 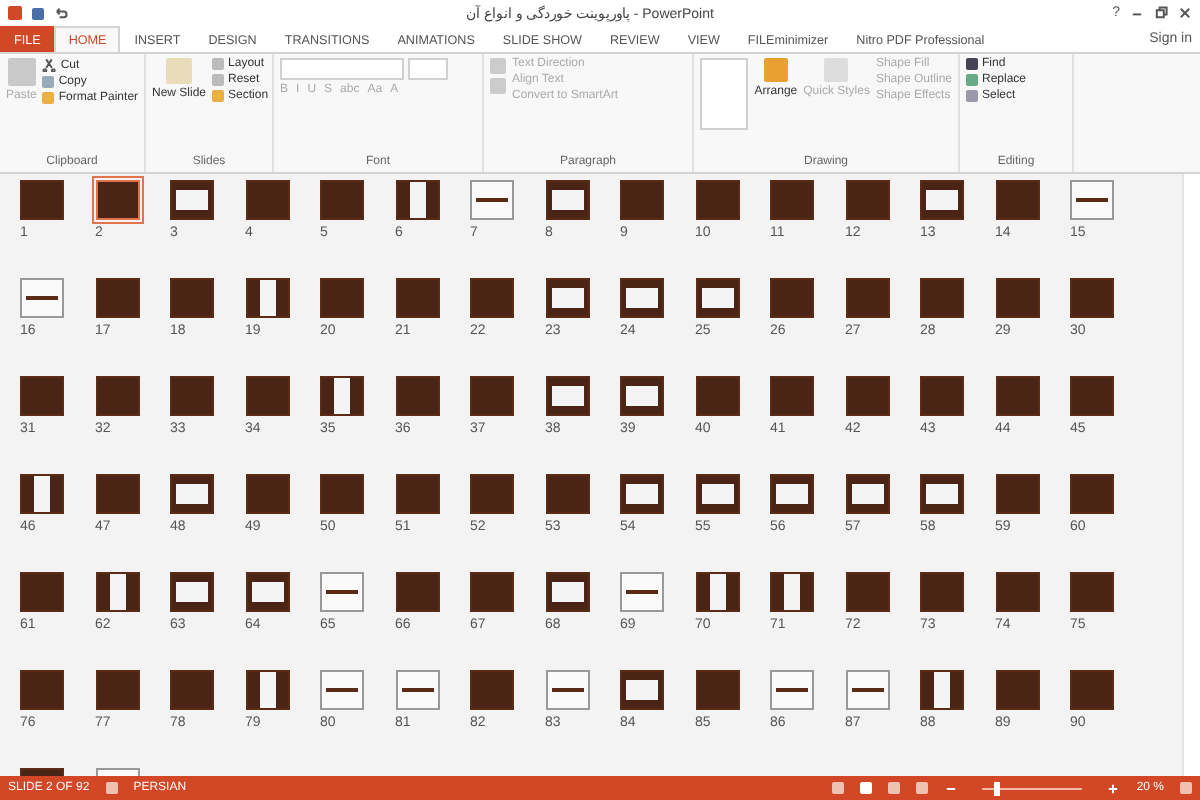 What do you see at coordinates (49, 65) in the screenshot?
I see `scissors-icon` at bounding box center [49, 65].